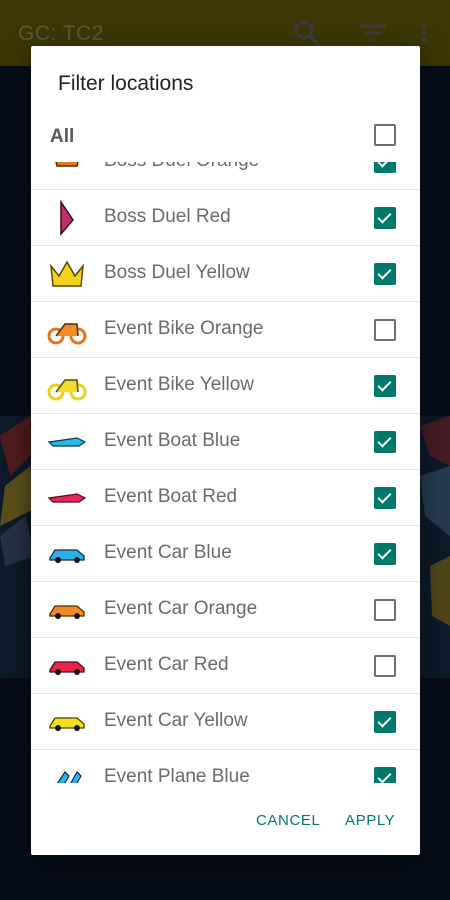  What do you see at coordinates (288, 820) in the screenshot?
I see `cancel-button: CANCEL` at bounding box center [288, 820].